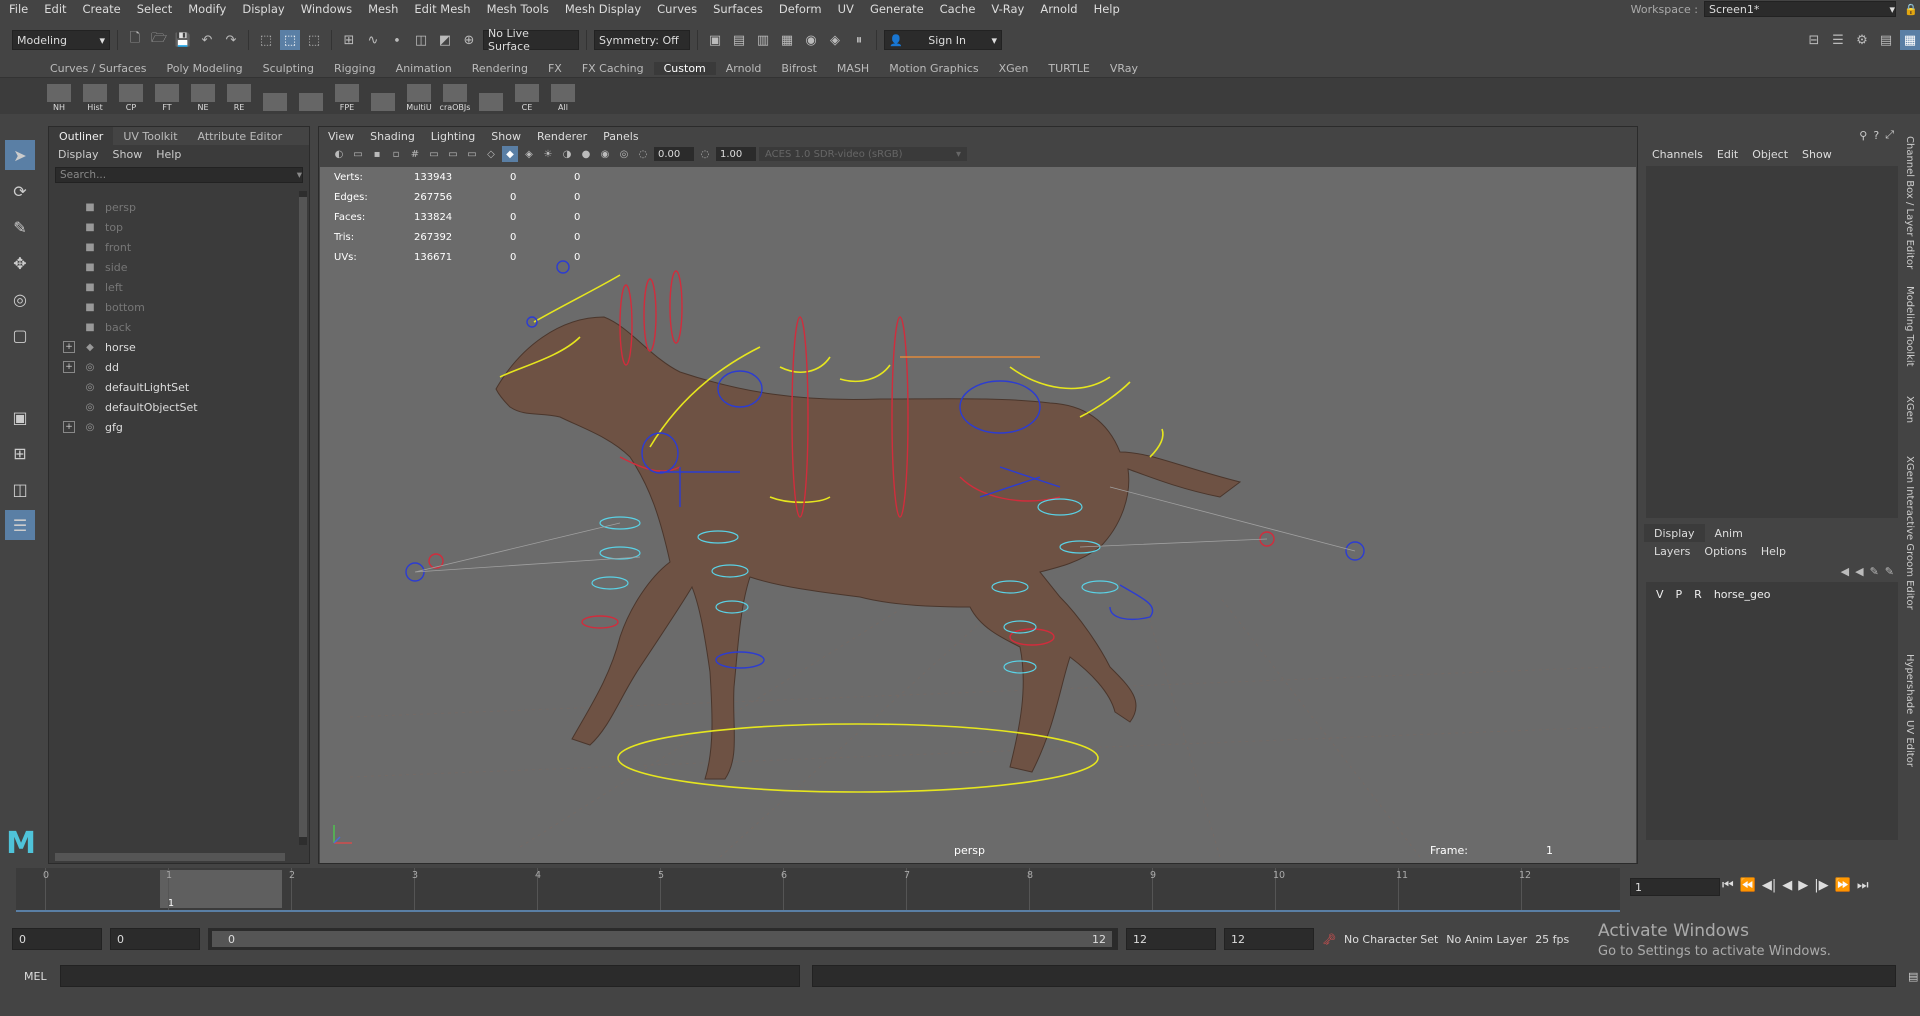 This screenshot has height=1016, width=1920. What do you see at coordinates (472, 154) in the screenshot?
I see `gate-mask-icon: ▭` at bounding box center [472, 154].